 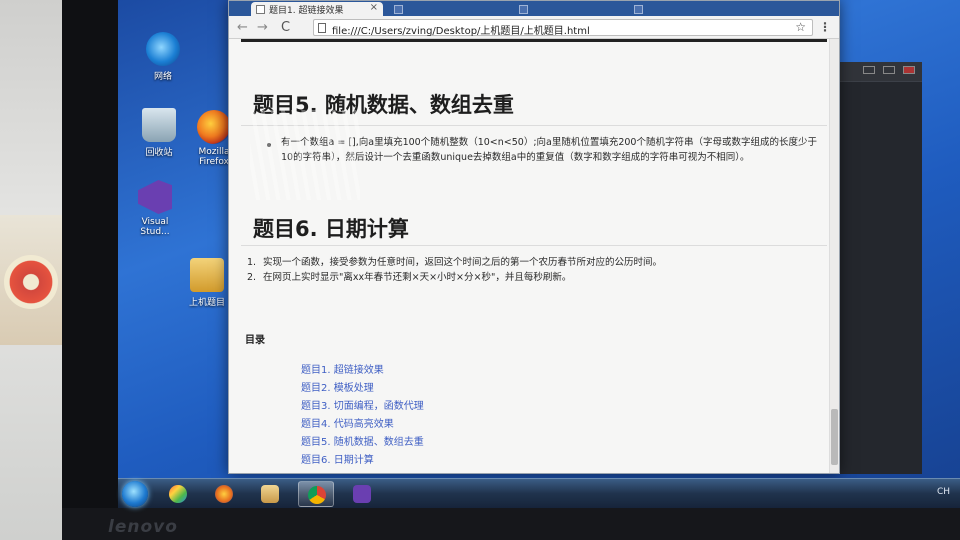 What do you see at coordinates (269, 145) in the screenshot?
I see `list-bullet` at bounding box center [269, 145].